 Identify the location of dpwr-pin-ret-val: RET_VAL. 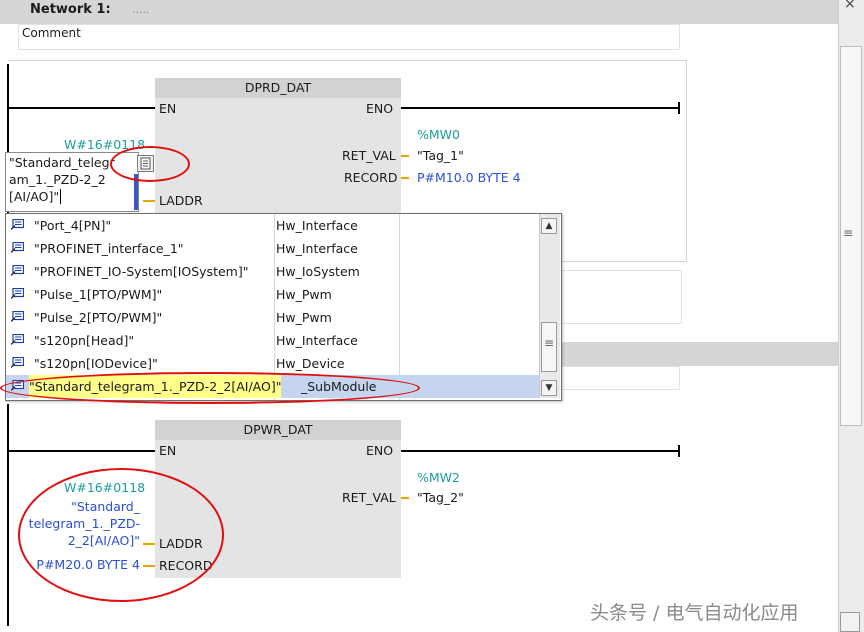
(369, 497).